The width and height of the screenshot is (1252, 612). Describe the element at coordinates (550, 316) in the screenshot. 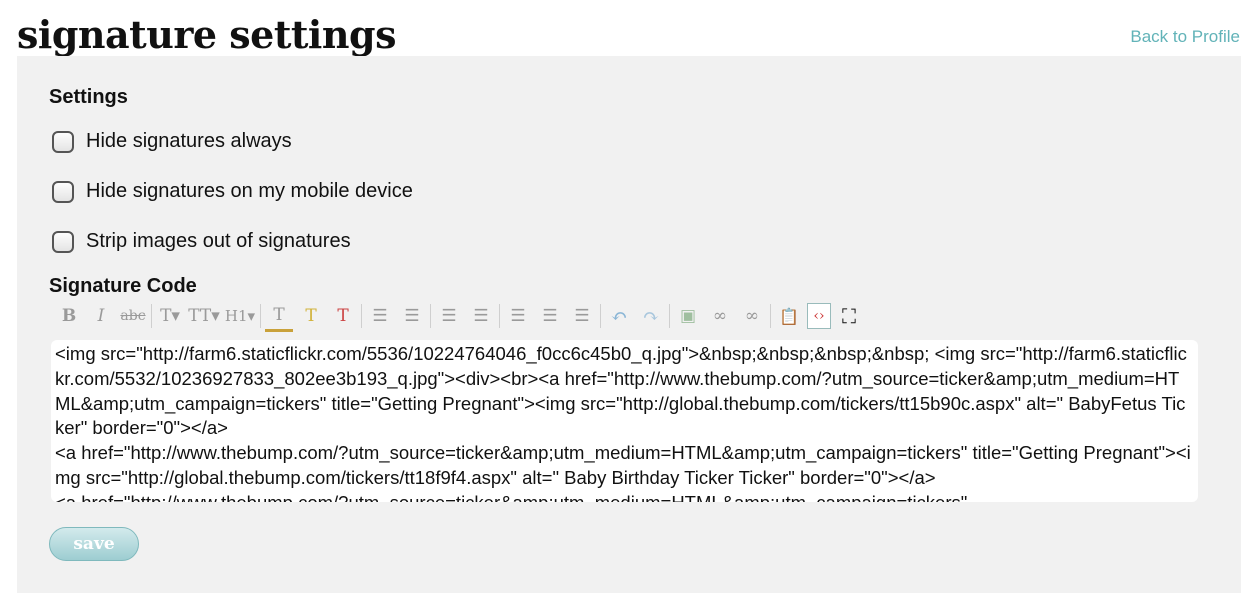

I see `align-center-icon: ☰` at that location.